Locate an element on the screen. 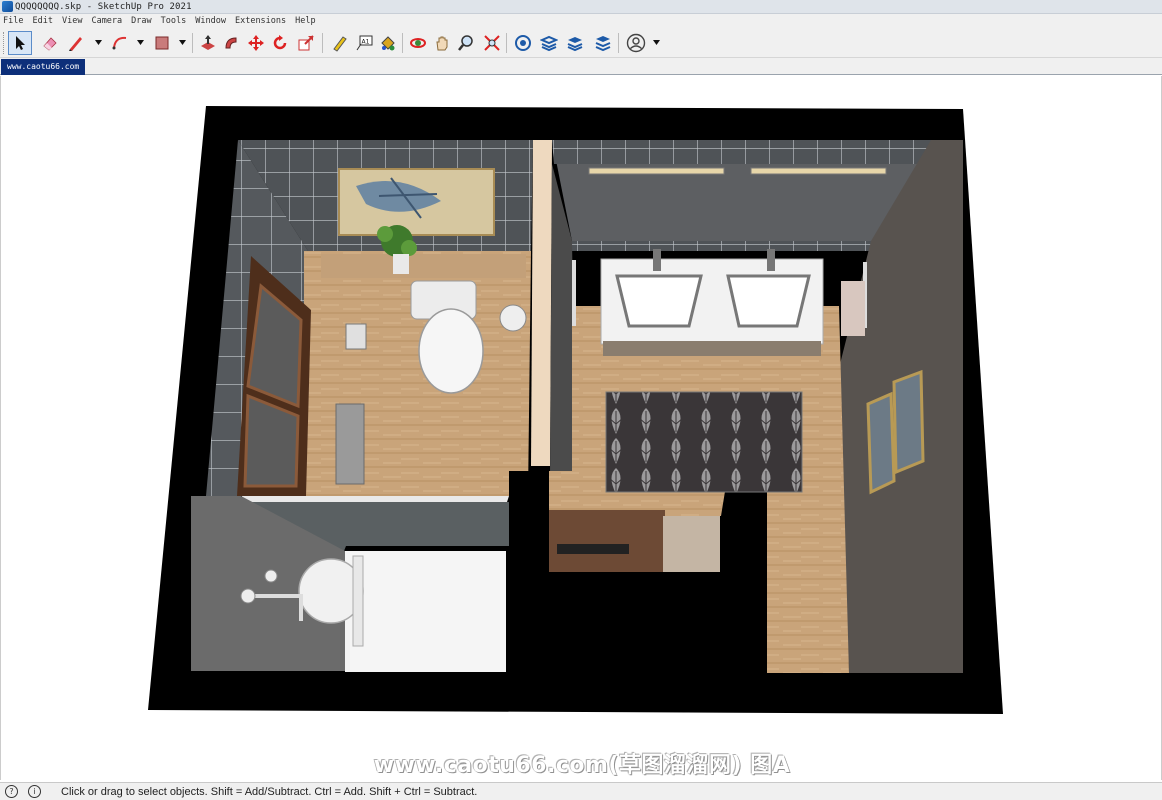 Image resolution: width=1162 pixels, height=800 pixels. rectangle-tool-button is located at coordinates (162, 43).